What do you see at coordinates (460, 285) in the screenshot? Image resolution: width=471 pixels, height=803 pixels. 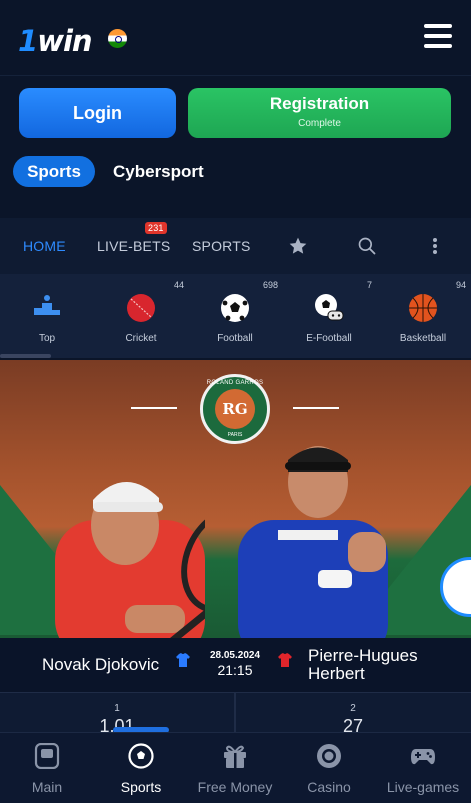 I see `category-count: 94` at bounding box center [460, 285].